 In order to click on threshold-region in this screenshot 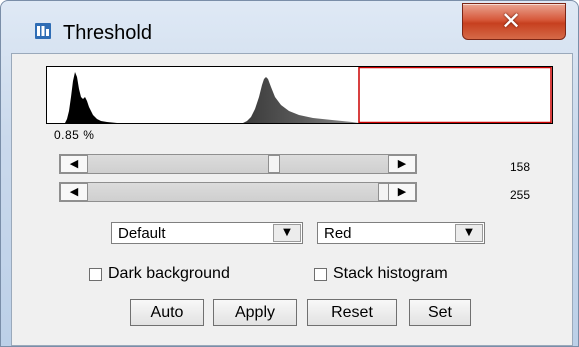, I will do `click(455, 95)`.